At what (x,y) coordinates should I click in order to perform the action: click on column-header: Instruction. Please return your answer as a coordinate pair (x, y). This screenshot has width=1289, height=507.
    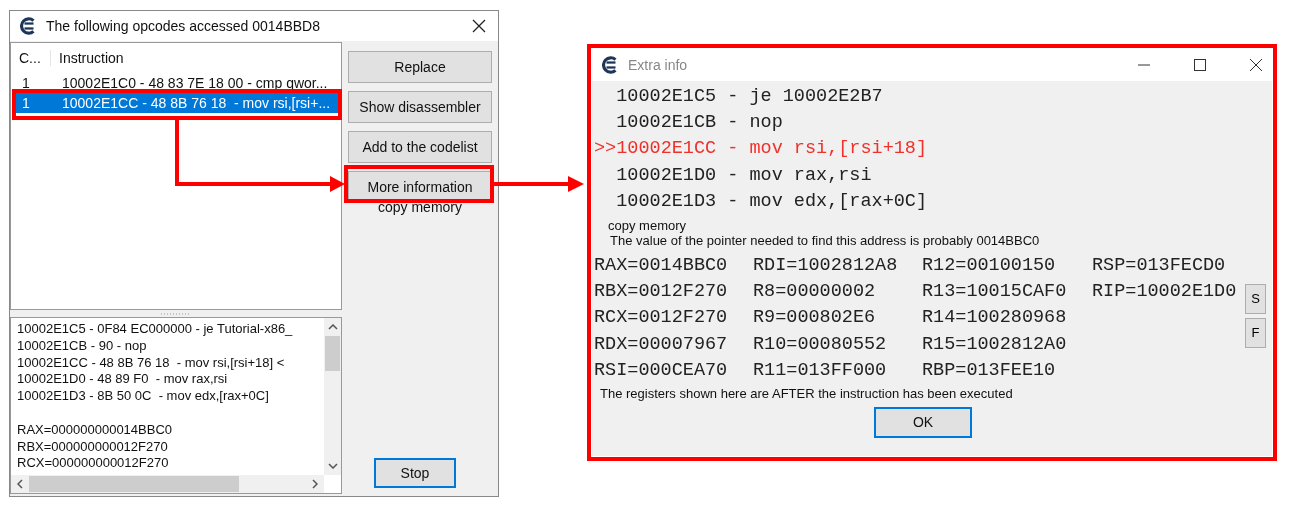
    Looking at the image, I should click on (87, 58).